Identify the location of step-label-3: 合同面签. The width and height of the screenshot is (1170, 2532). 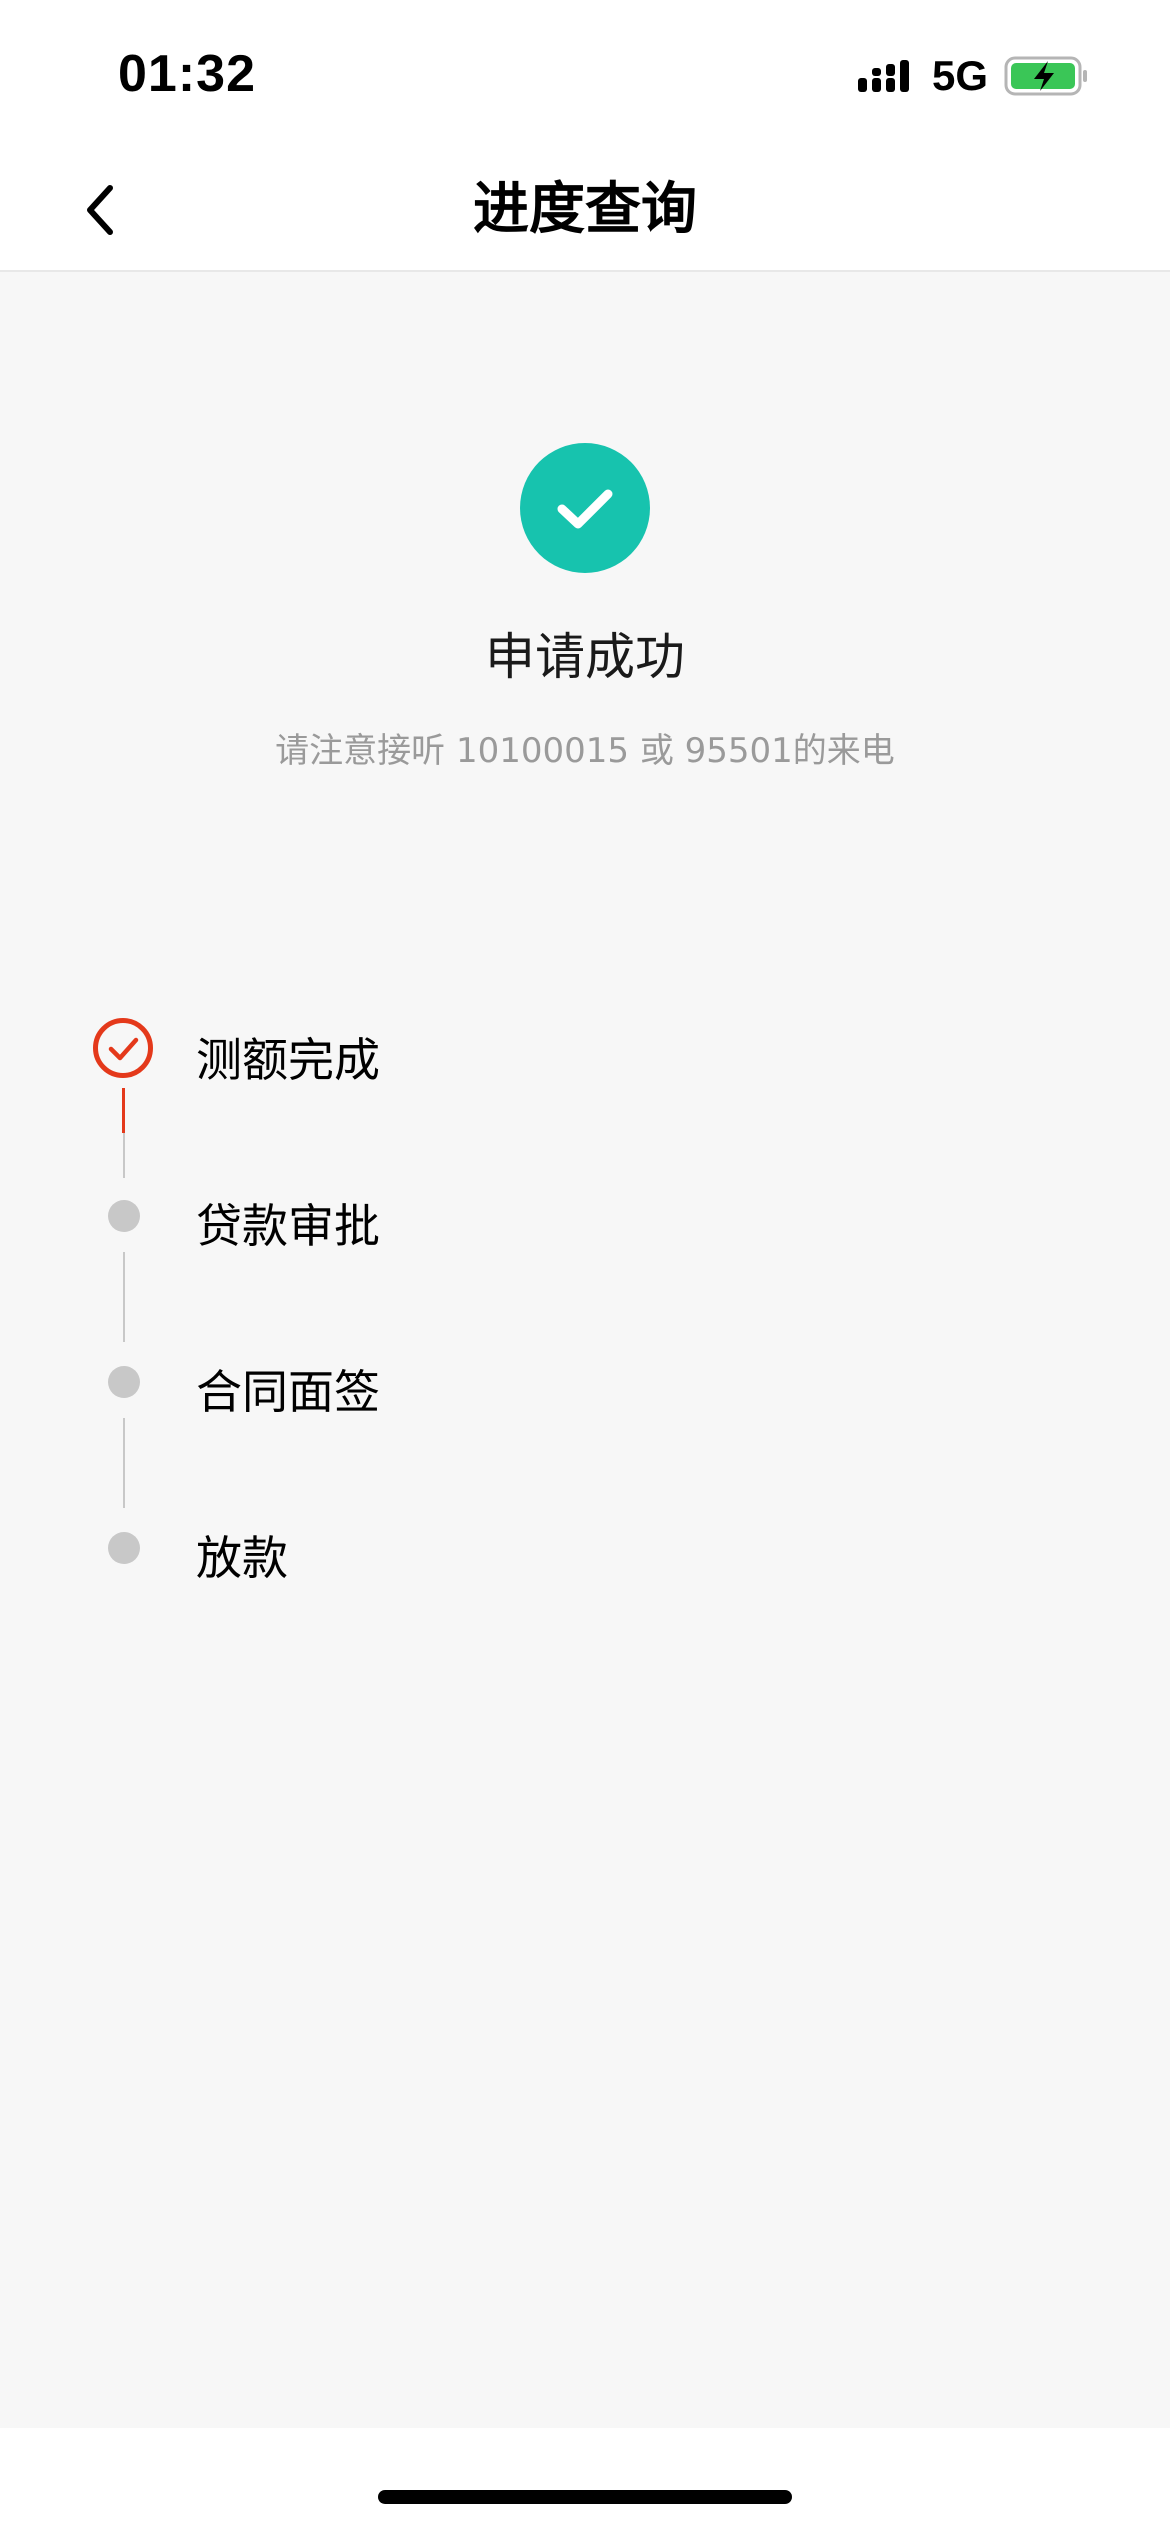
(288, 1392).